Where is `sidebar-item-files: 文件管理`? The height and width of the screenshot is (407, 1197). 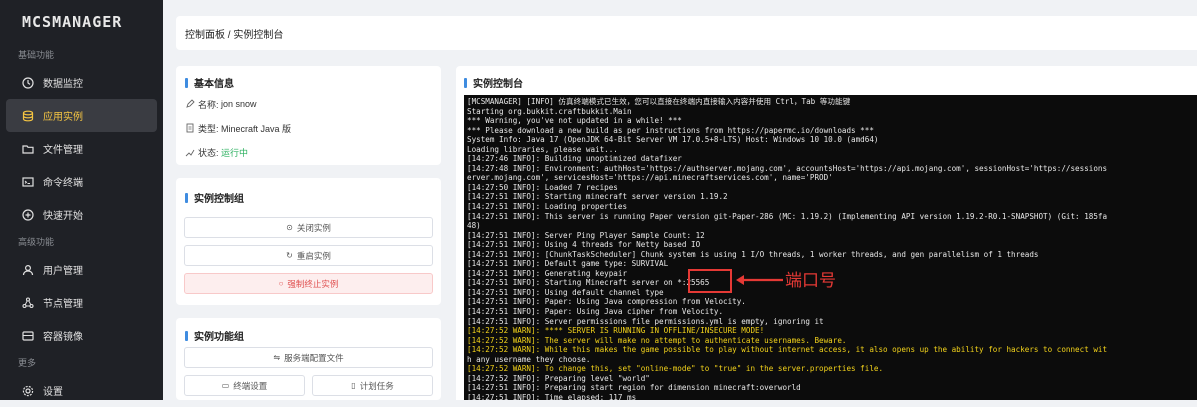
sidebar-item-files: 文件管理 is located at coordinates (81, 148).